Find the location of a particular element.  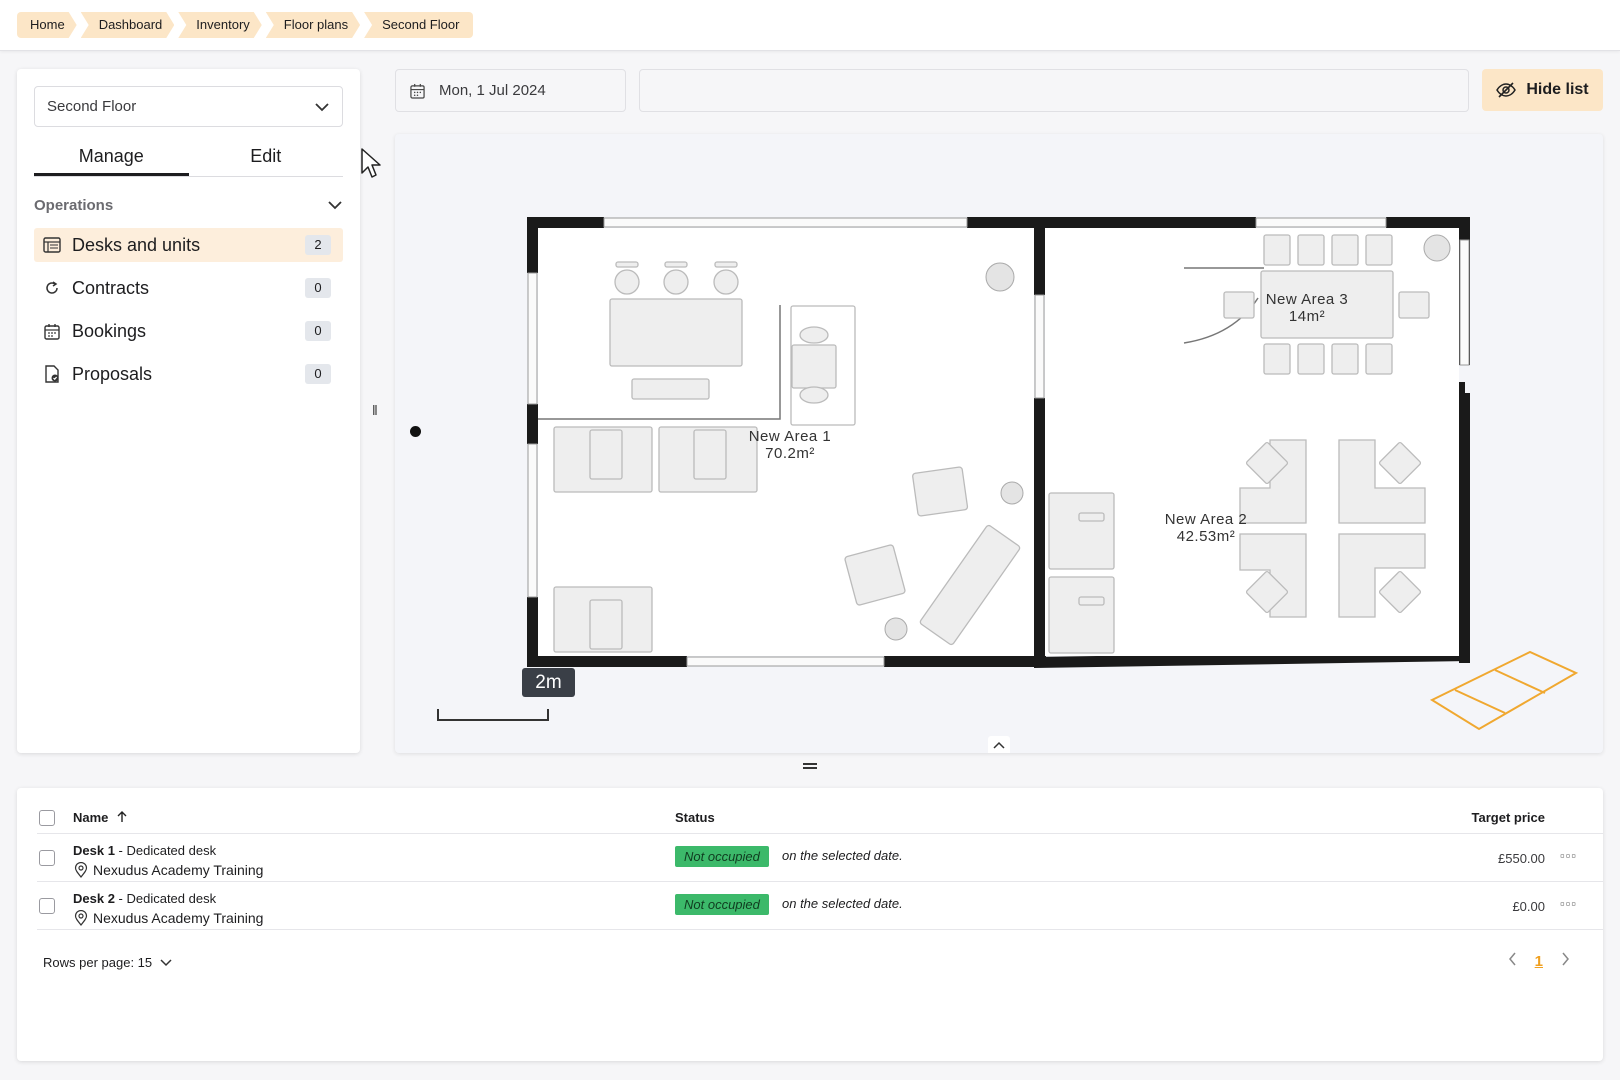

date-value: Mon, 1 Jul 2024 is located at coordinates (492, 90).